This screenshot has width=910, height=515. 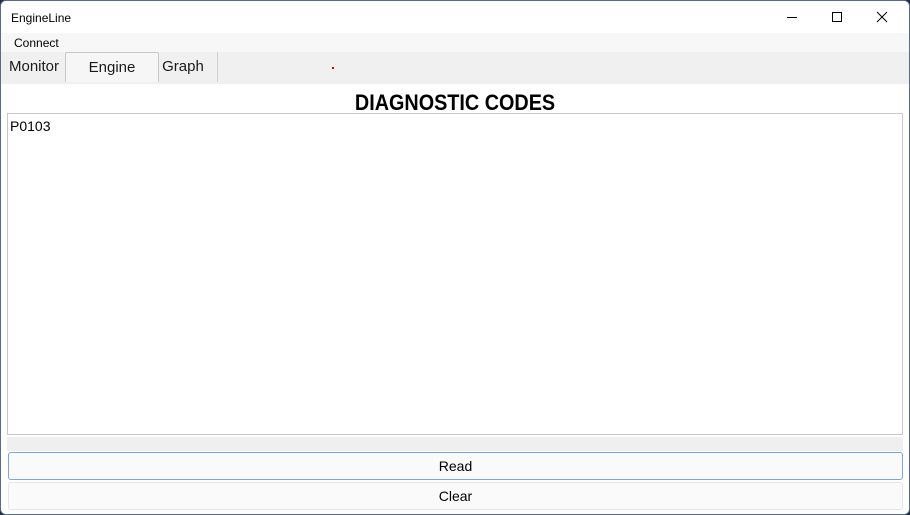 I want to click on maximize-icon, so click(x=837, y=17).